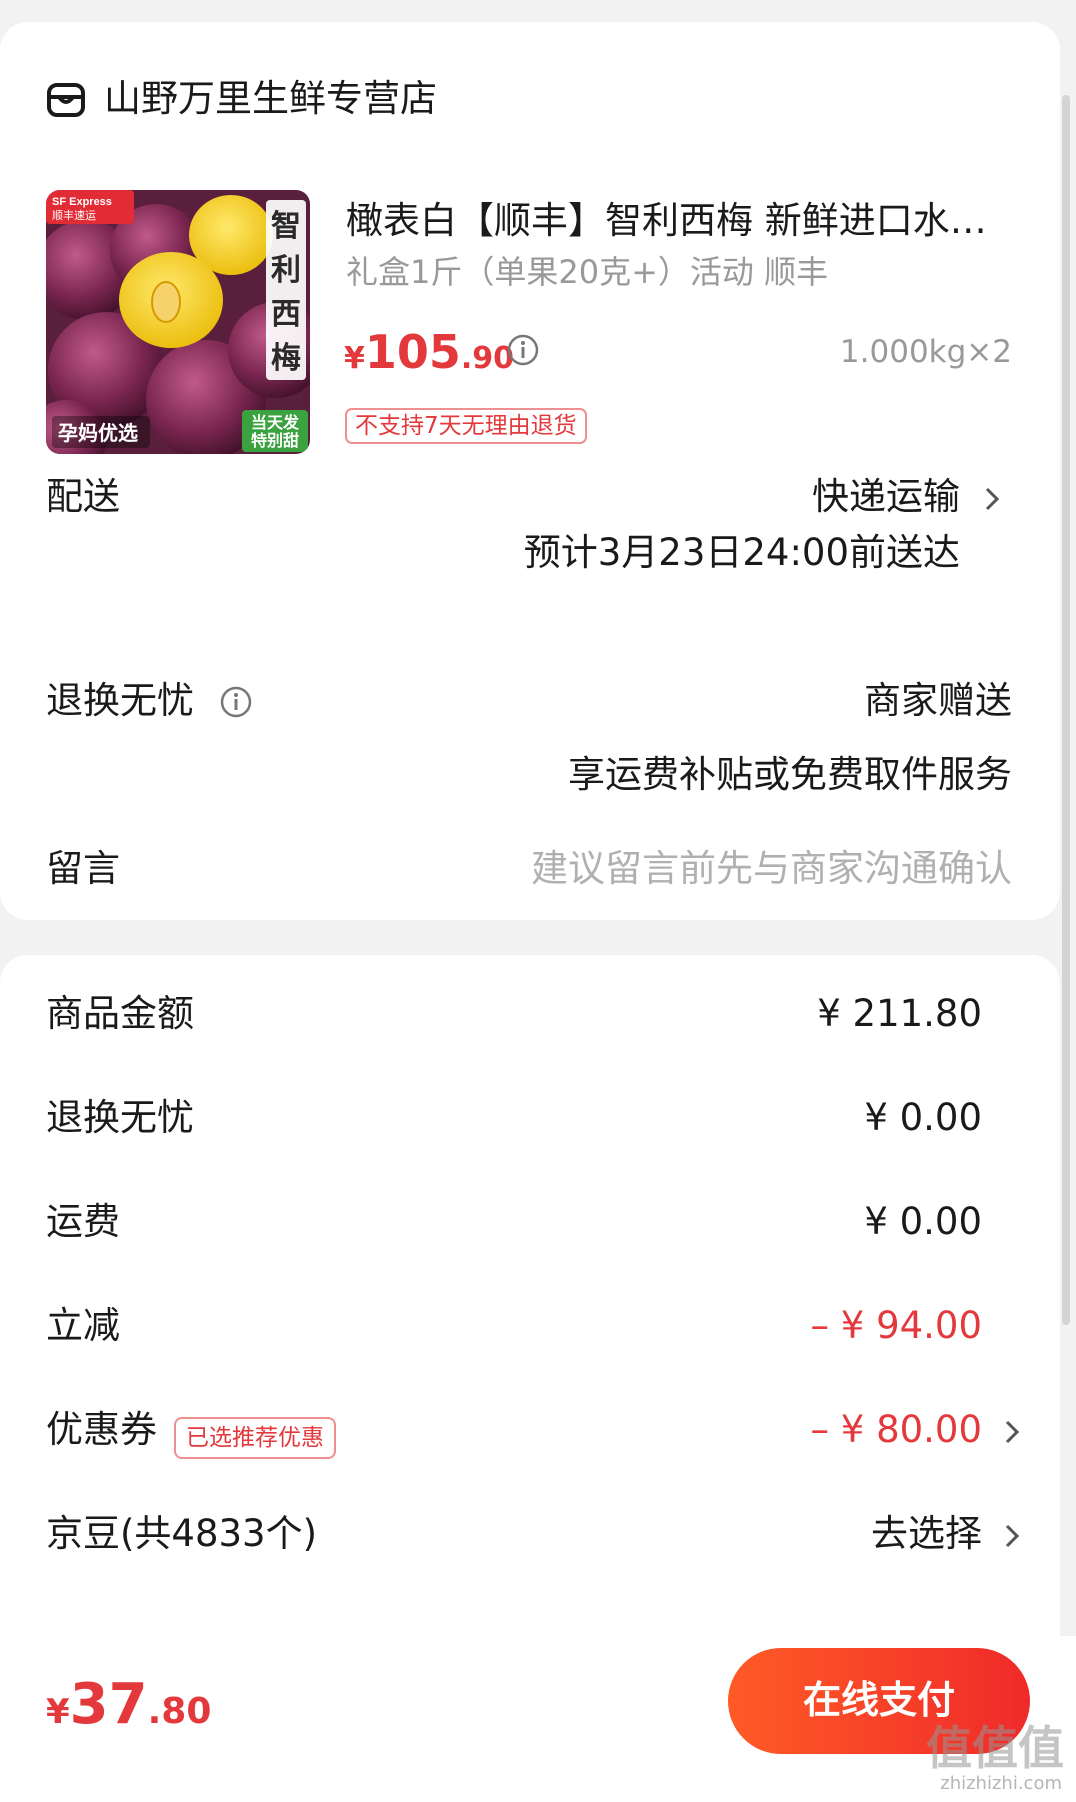  I want to click on svg-text: 梅, so click(286, 358).